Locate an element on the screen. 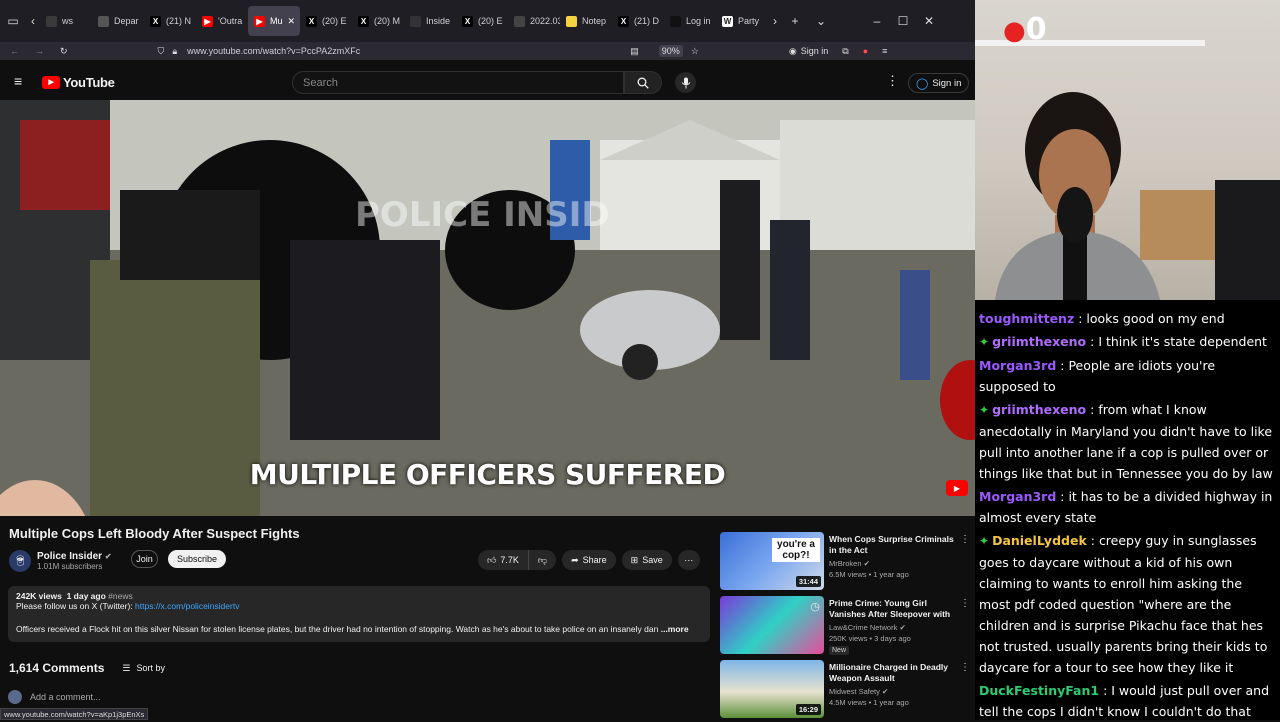 The height and width of the screenshot is (722, 1280). account-icon: ◉ is located at coordinates (793, 51).